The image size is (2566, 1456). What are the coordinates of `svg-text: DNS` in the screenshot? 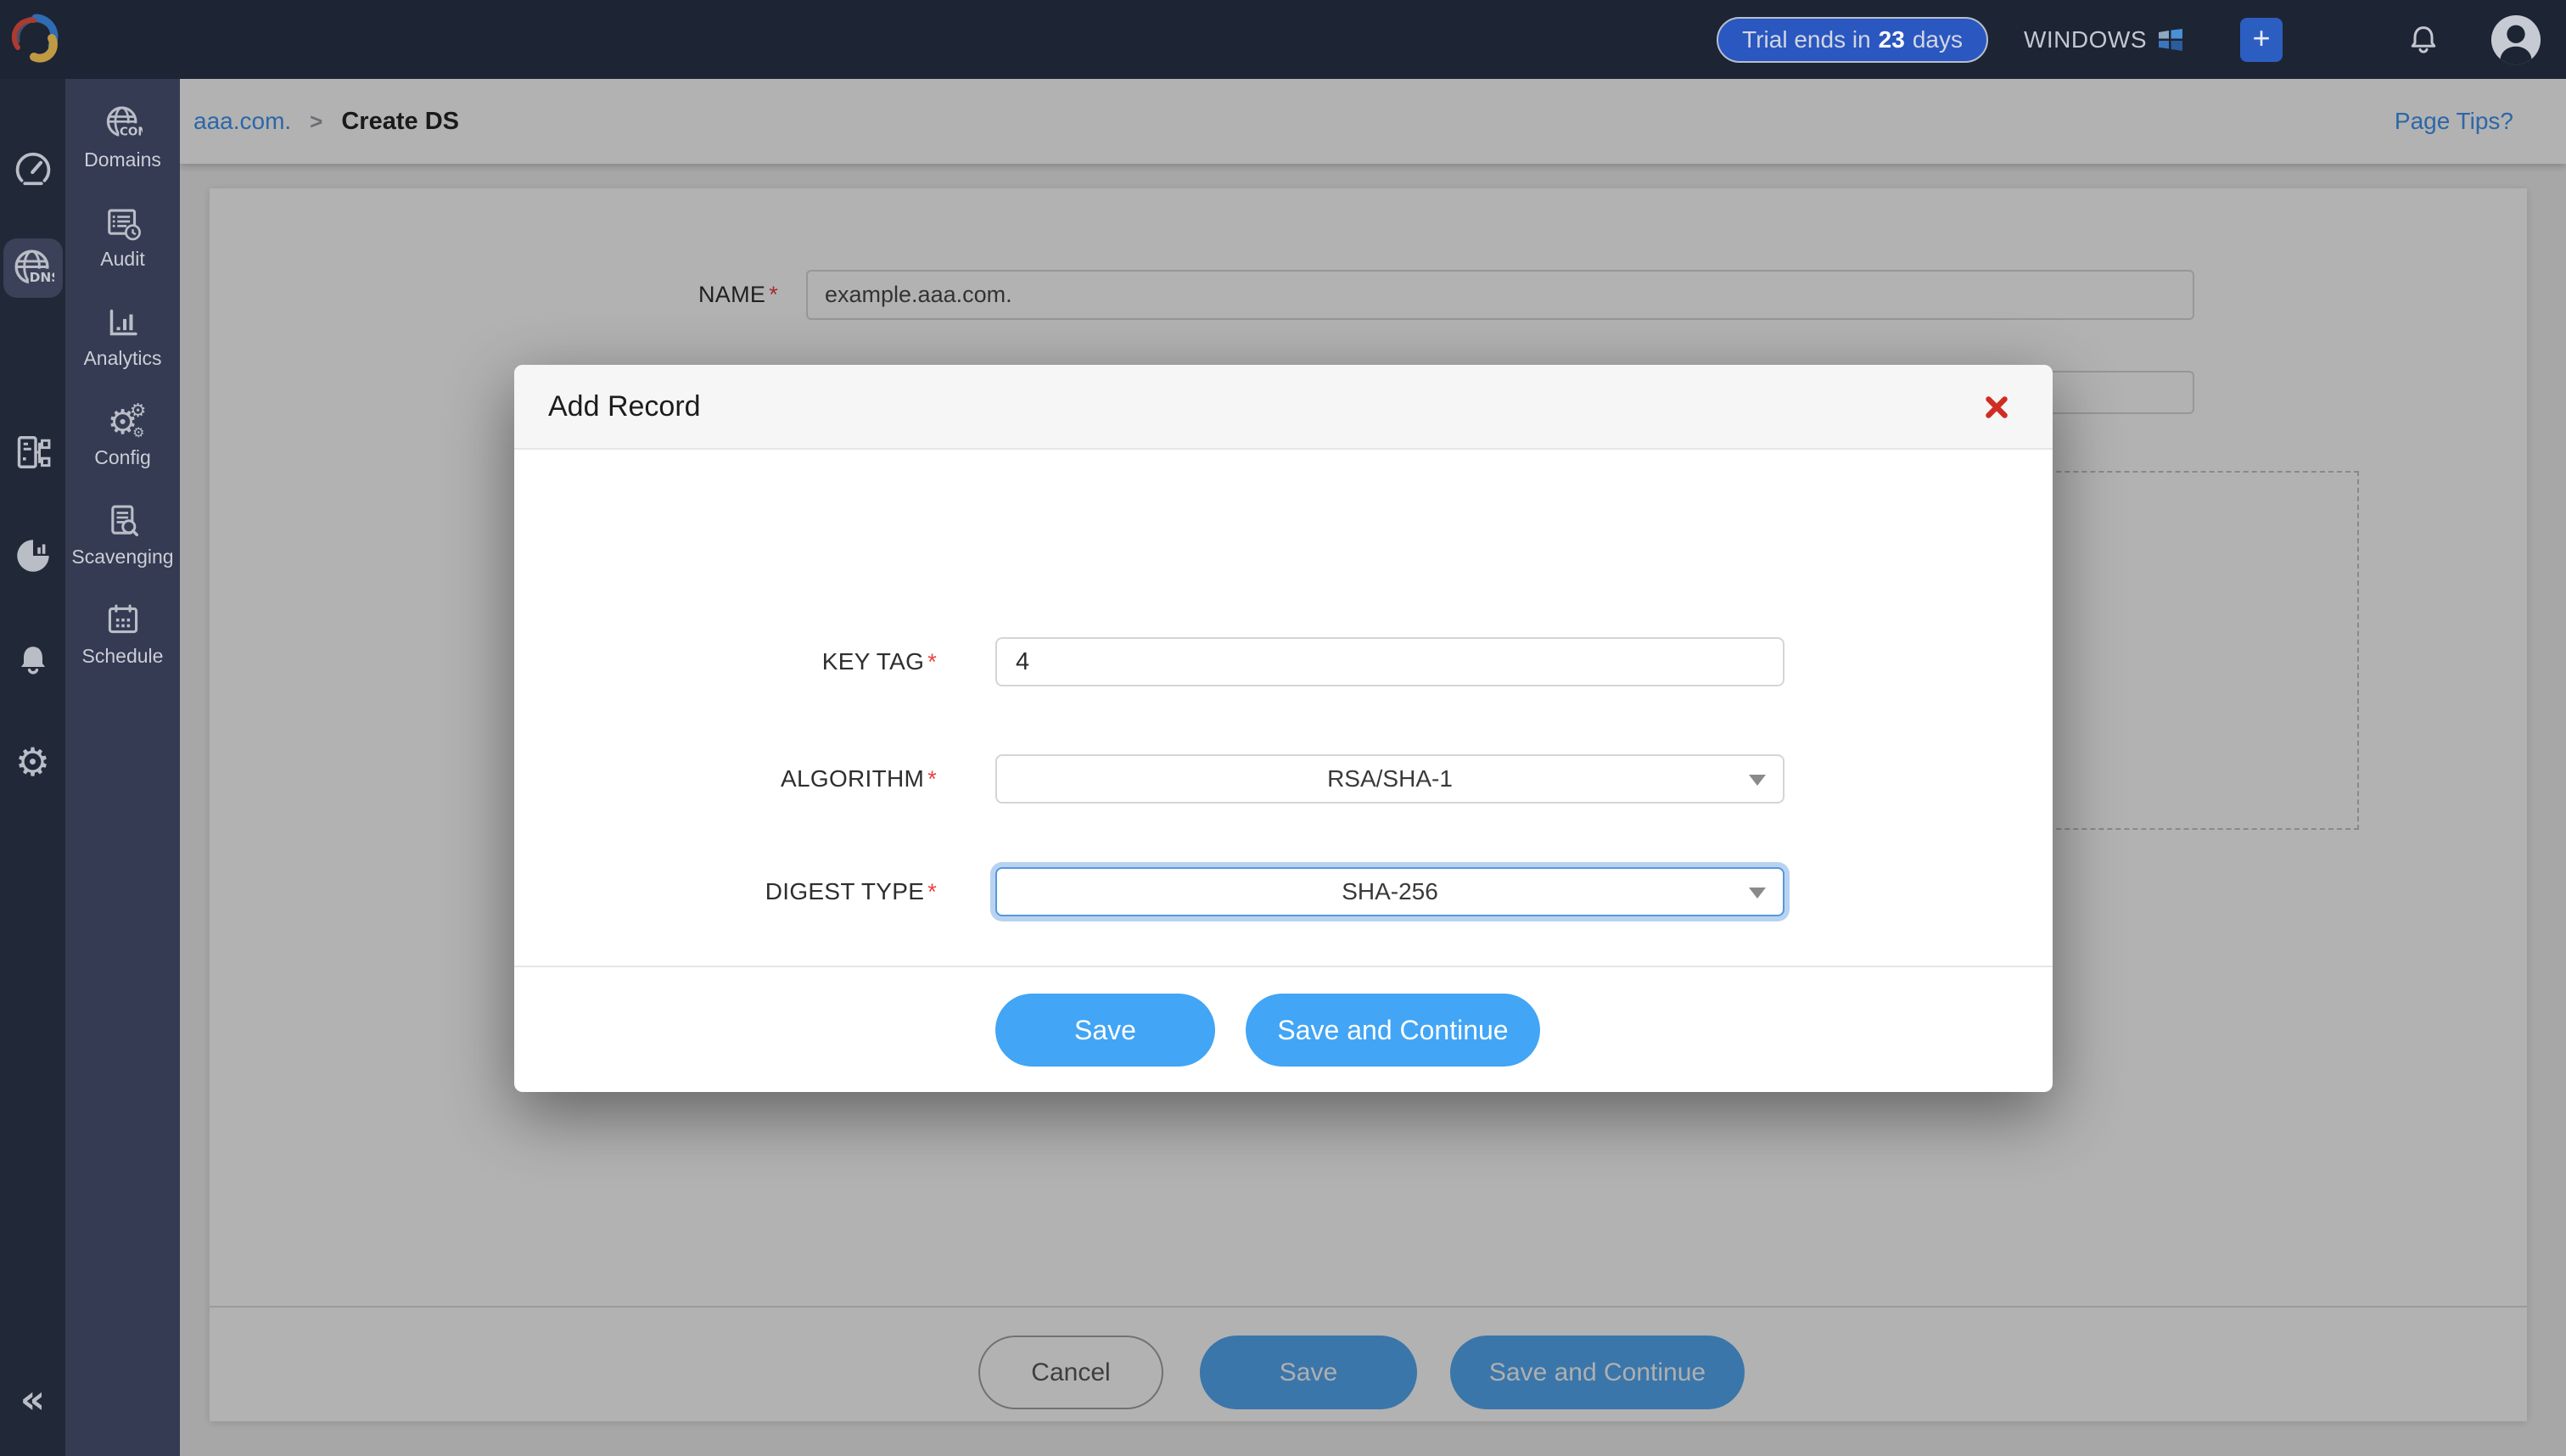 It's located at (41, 277).